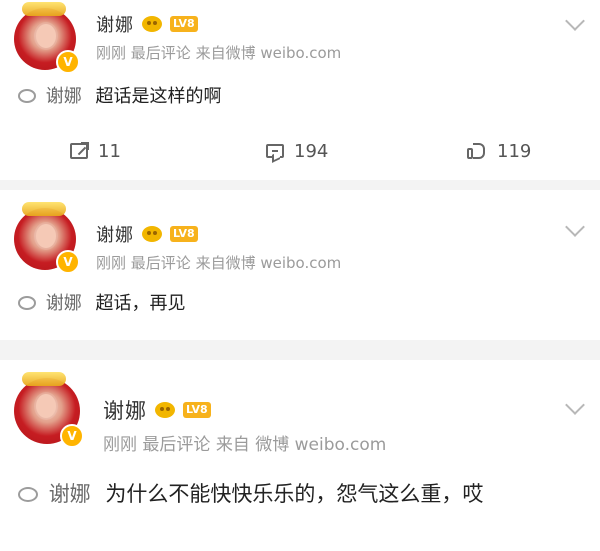 This screenshot has height=551, width=600. I want to click on post-subinfo: 刚刚 最后评论 来自 微博 weibo.com, so click(321, 442).